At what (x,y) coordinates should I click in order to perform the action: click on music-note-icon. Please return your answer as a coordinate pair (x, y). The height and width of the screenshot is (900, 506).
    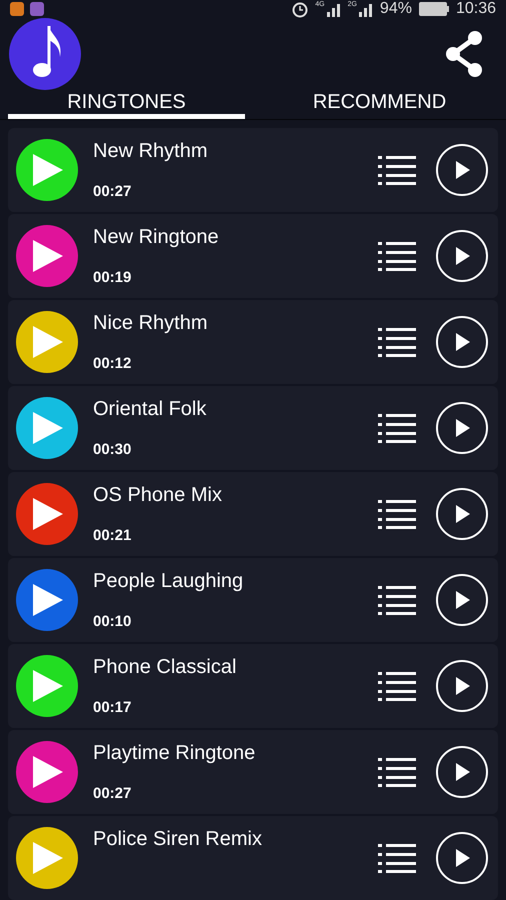
    Looking at the image, I should click on (45, 54).